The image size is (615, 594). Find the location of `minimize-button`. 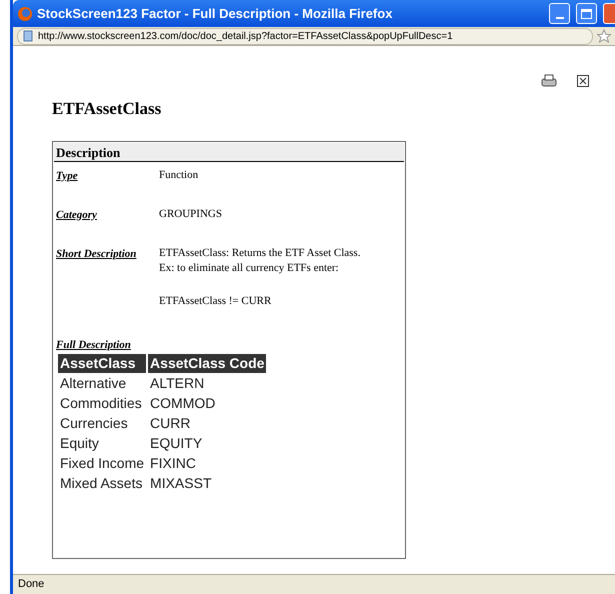

minimize-button is located at coordinates (559, 13).